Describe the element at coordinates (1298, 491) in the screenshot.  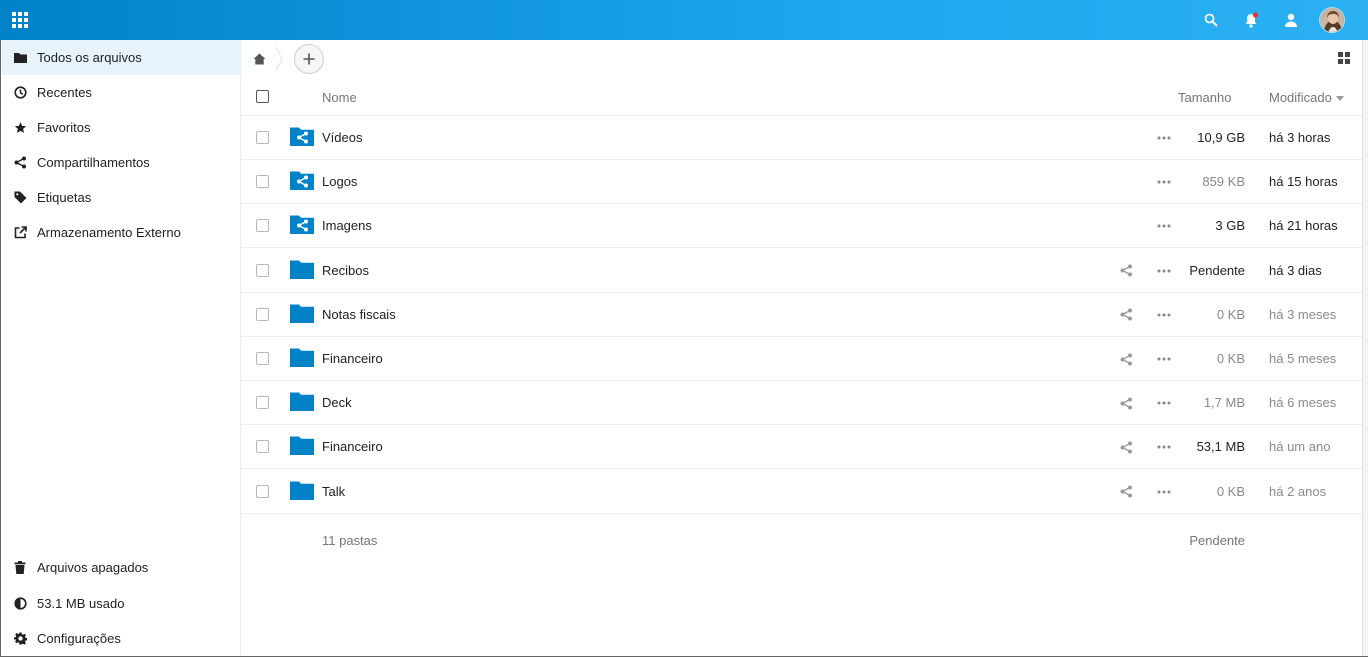
I see `file-modified: há 2 anos` at that location.